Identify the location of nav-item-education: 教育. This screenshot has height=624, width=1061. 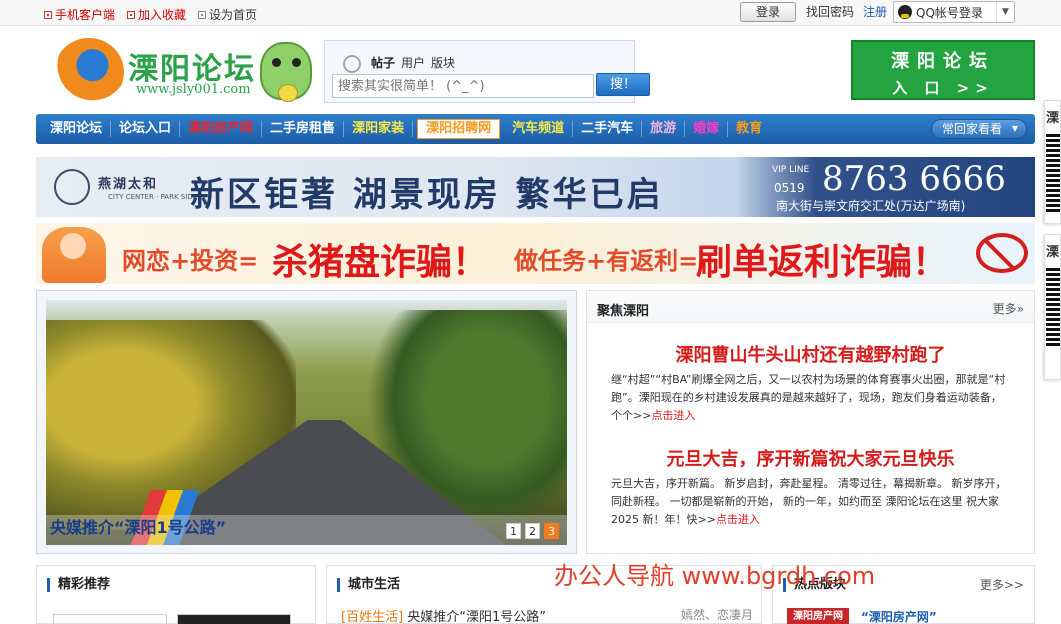
(749, 129).